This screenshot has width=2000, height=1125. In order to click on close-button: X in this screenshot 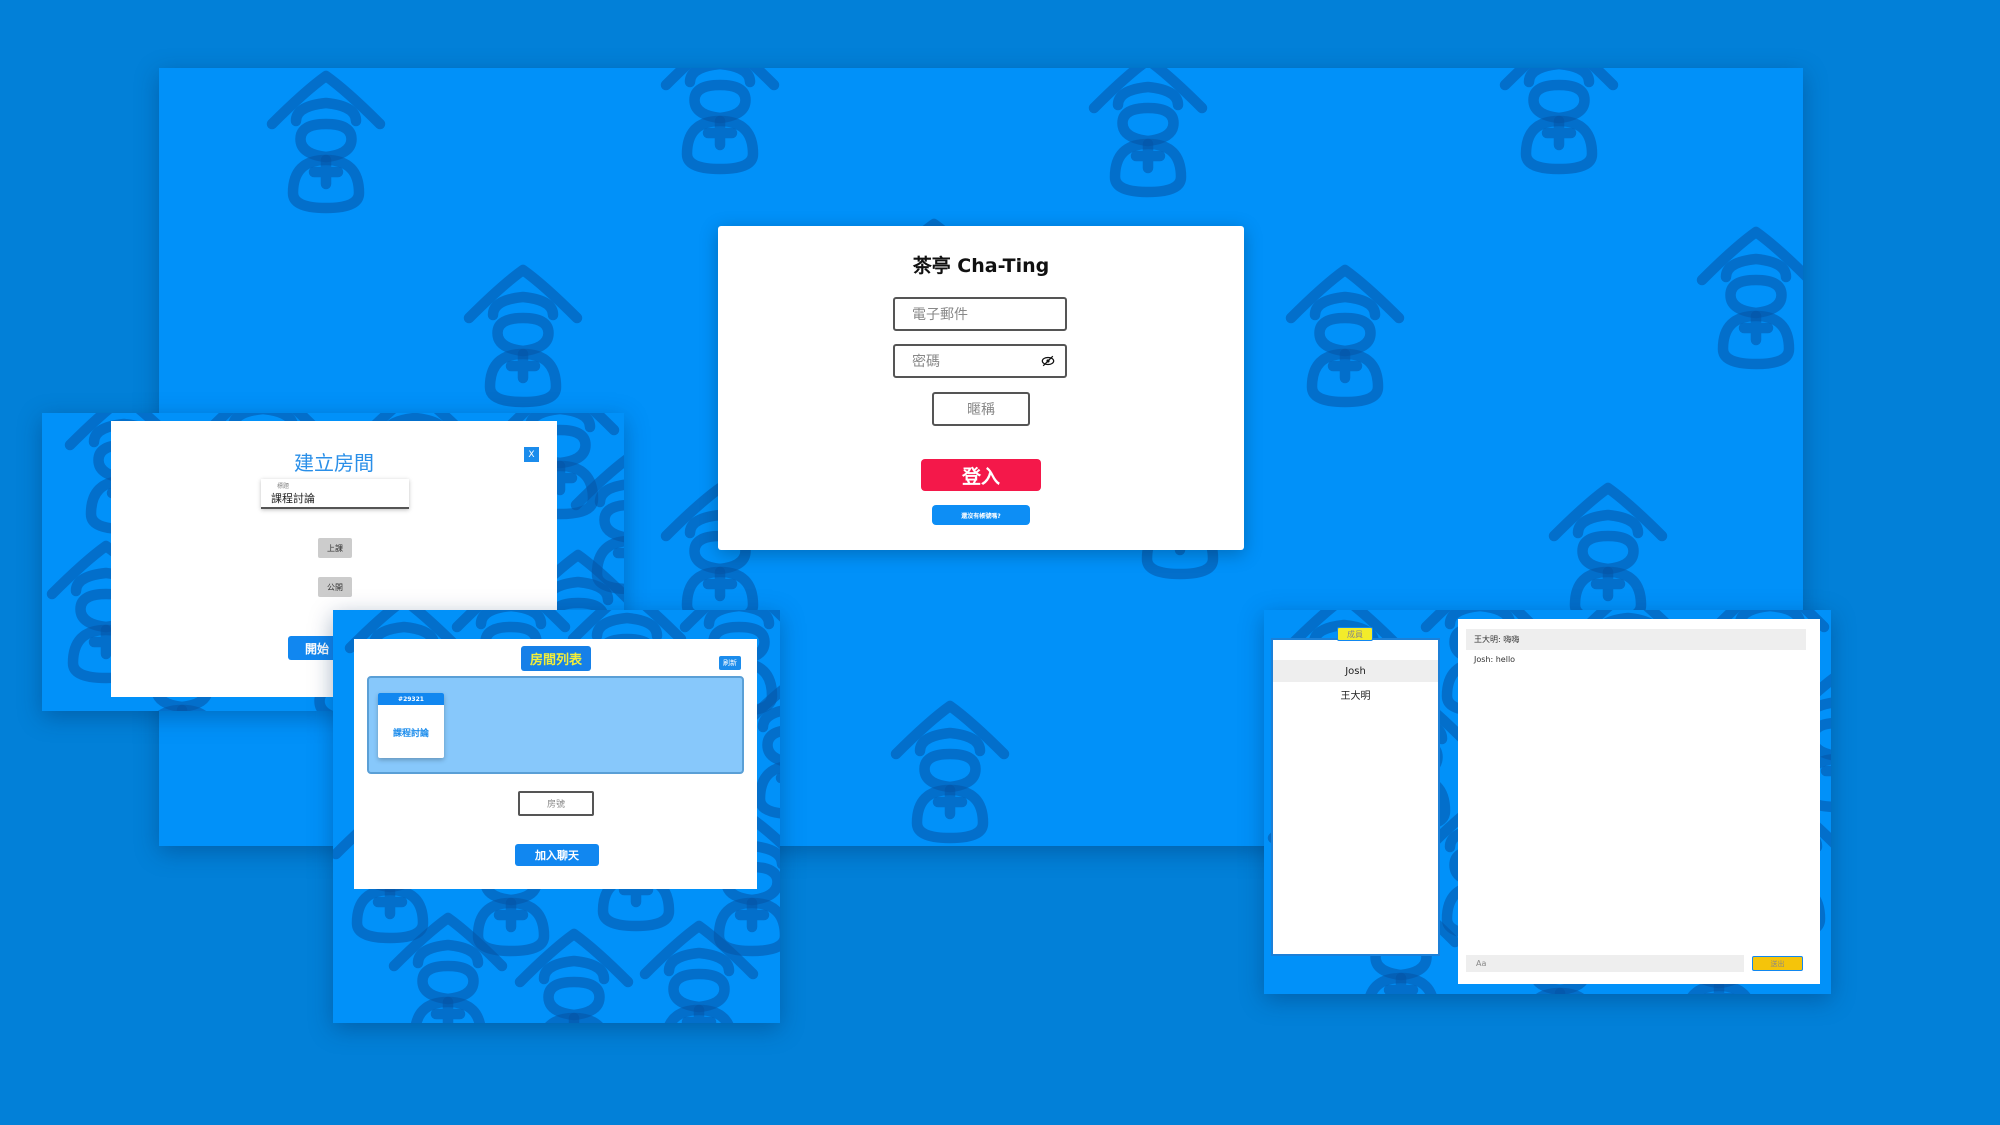, I will do `click(531, 454)`.